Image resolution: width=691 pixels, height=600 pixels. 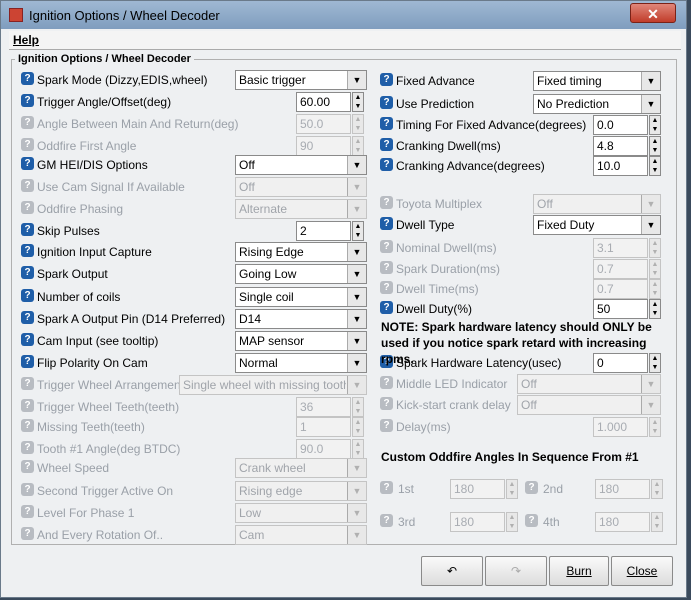 I want to click on dropdown: Basic trigger ▼, so click(x=301, y=80).